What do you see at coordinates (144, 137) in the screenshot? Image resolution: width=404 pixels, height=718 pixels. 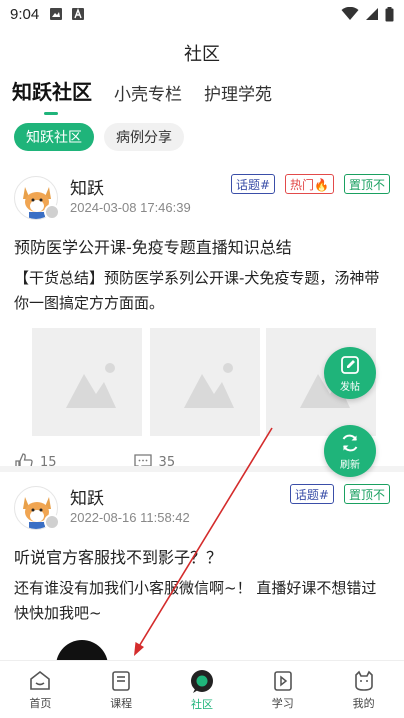 I see `chip-case-sharing: 病例分享` at bounding box center [144, 137].